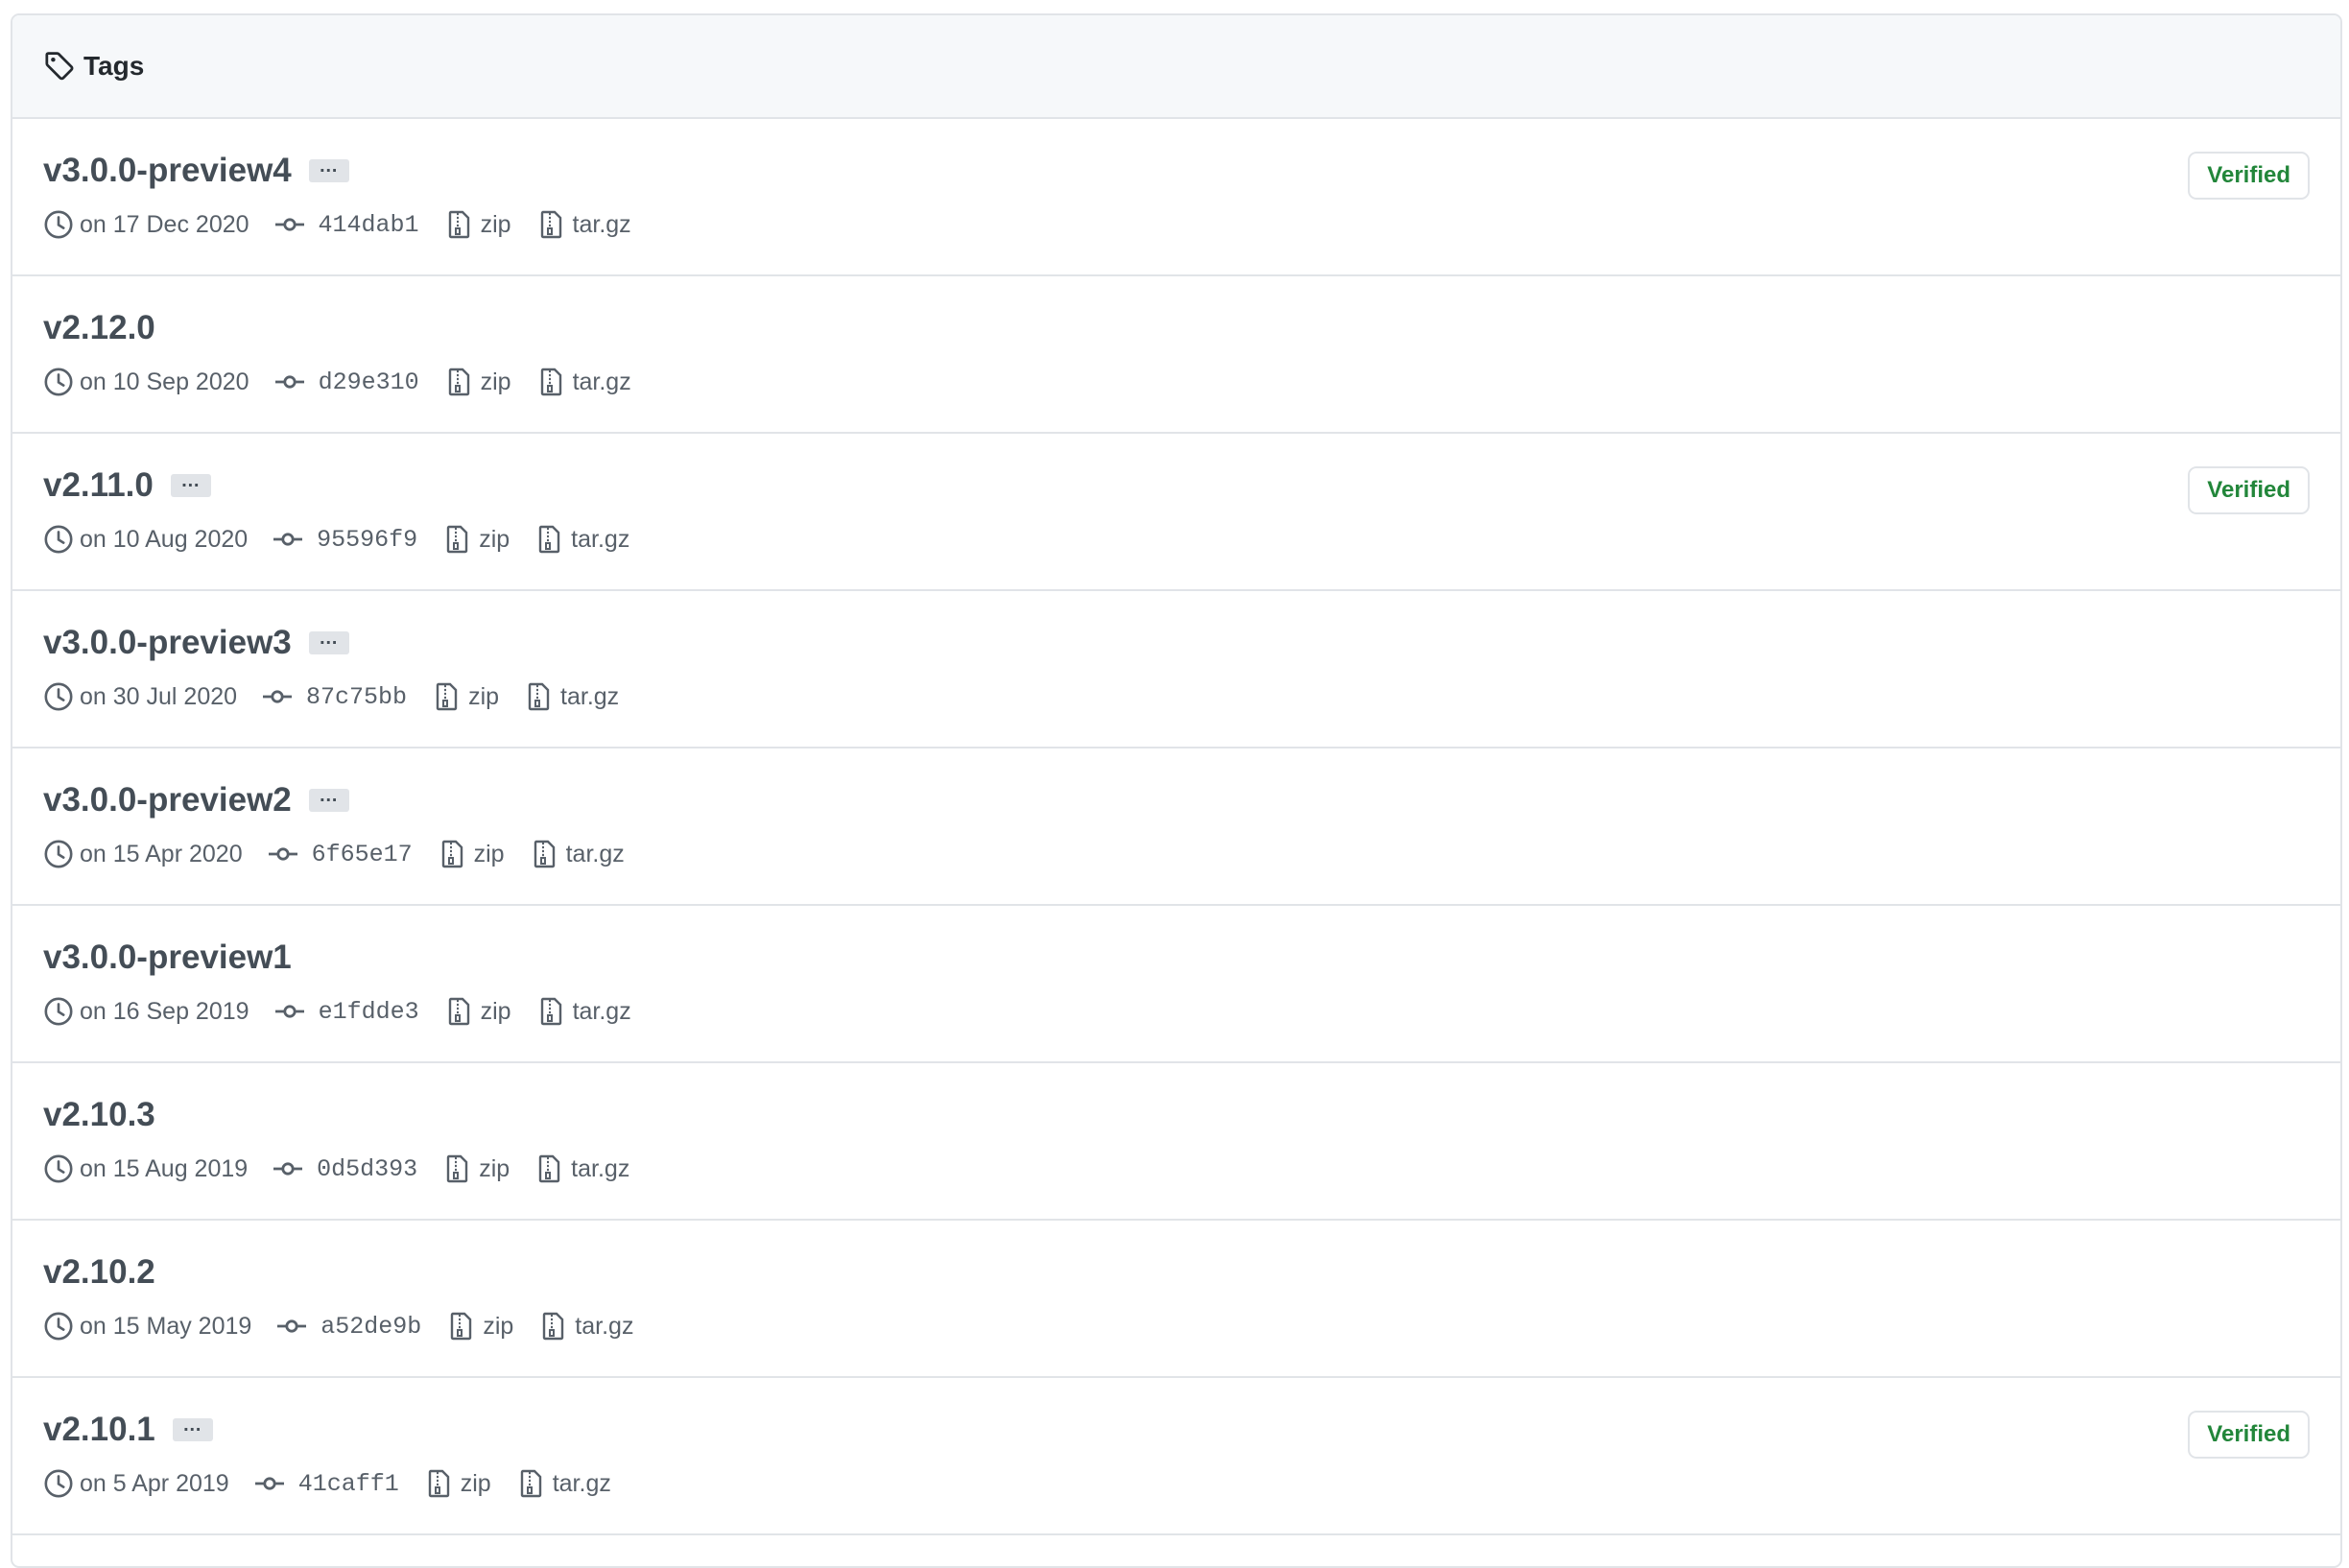 The height and width of the screenshot is (1568, 2349). I want to click on tag-name-link: v2.10.2, so click(99, 1272).